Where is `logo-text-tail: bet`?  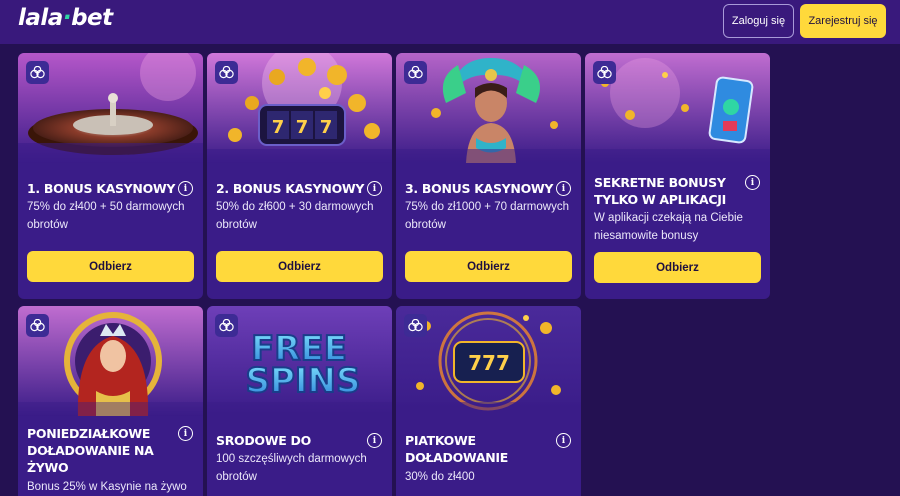 logo-text-tail: bet is located at coordinates (92, 18).